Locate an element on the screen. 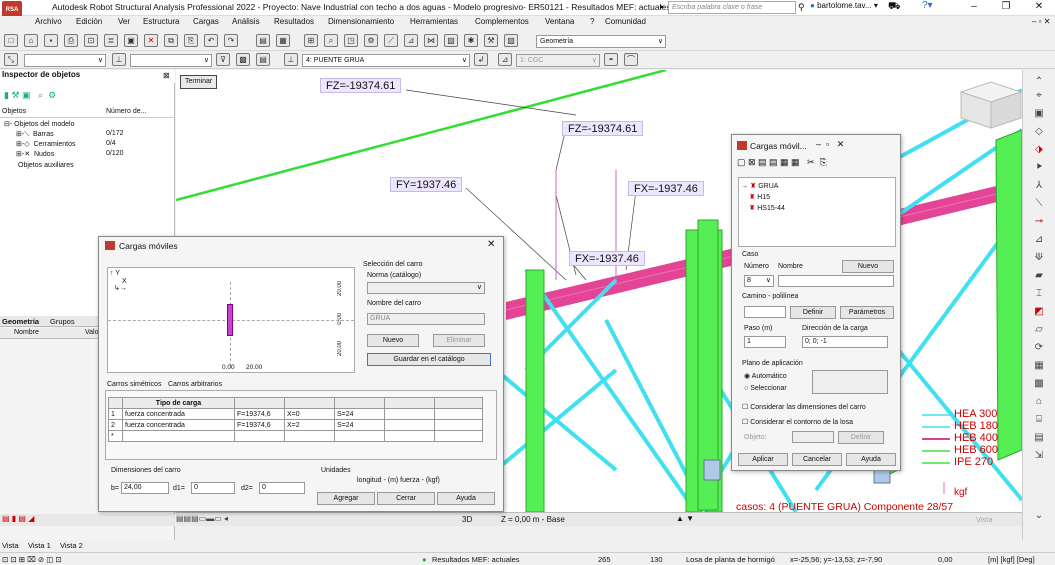 The width and height of the screenshot is (1055, 565). route-input is located at coordinates (765, 312).